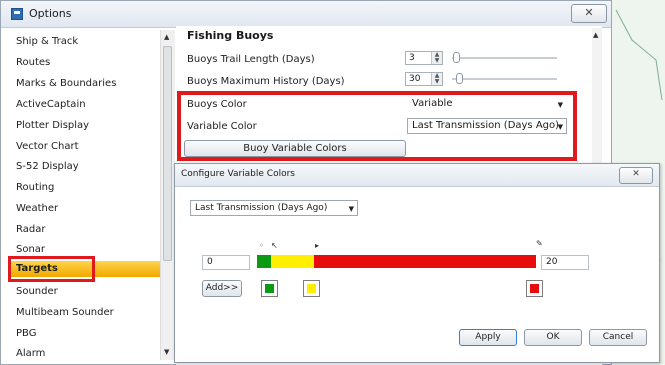 The width and height of the screenshot is (665, 365). What do you see at coordinates (35, 187) in the screenshot?
I see `sidebar-item-routing: Routing` at bounding box center [35, 187].